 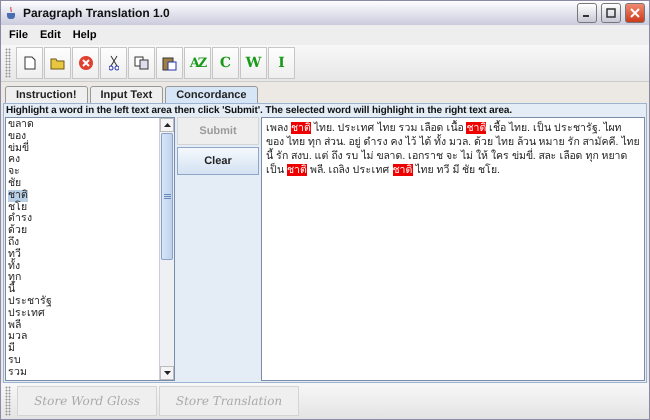 I want to click on list-item: ด้วย, so click(x=17, y=231).